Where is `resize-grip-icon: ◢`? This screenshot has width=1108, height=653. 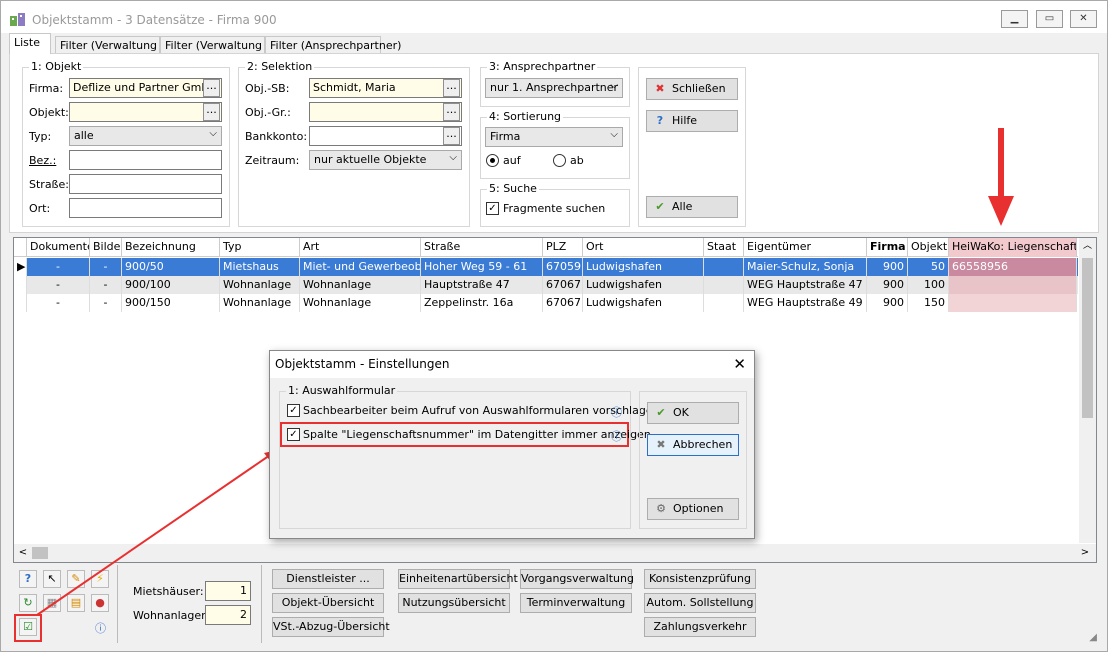 resize-grip-icon: ◢ is located at coordinates (1093, 637).